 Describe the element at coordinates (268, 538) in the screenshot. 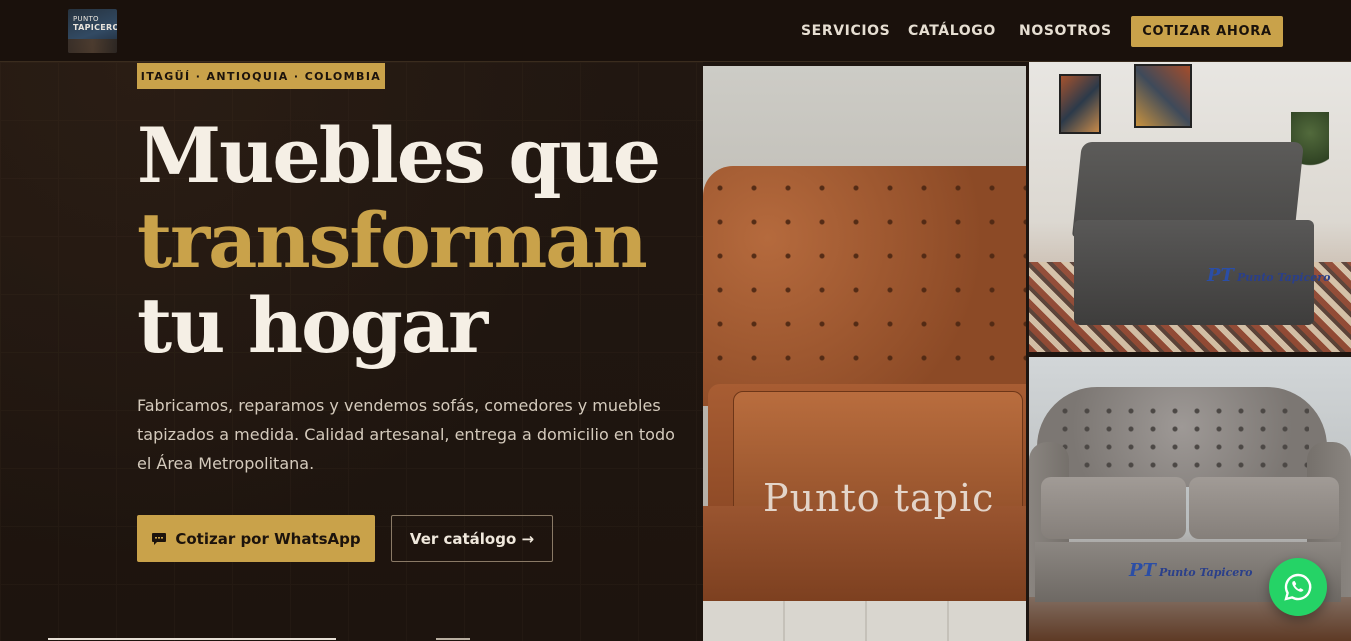

I see `whatsapp-quote-button-label: Cotizar por WhatsApp` at that location.